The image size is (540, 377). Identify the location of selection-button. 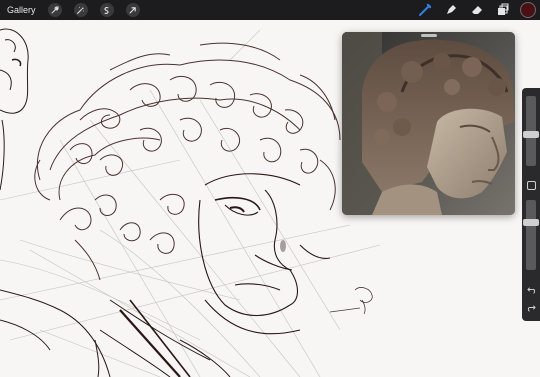
(106, 10).